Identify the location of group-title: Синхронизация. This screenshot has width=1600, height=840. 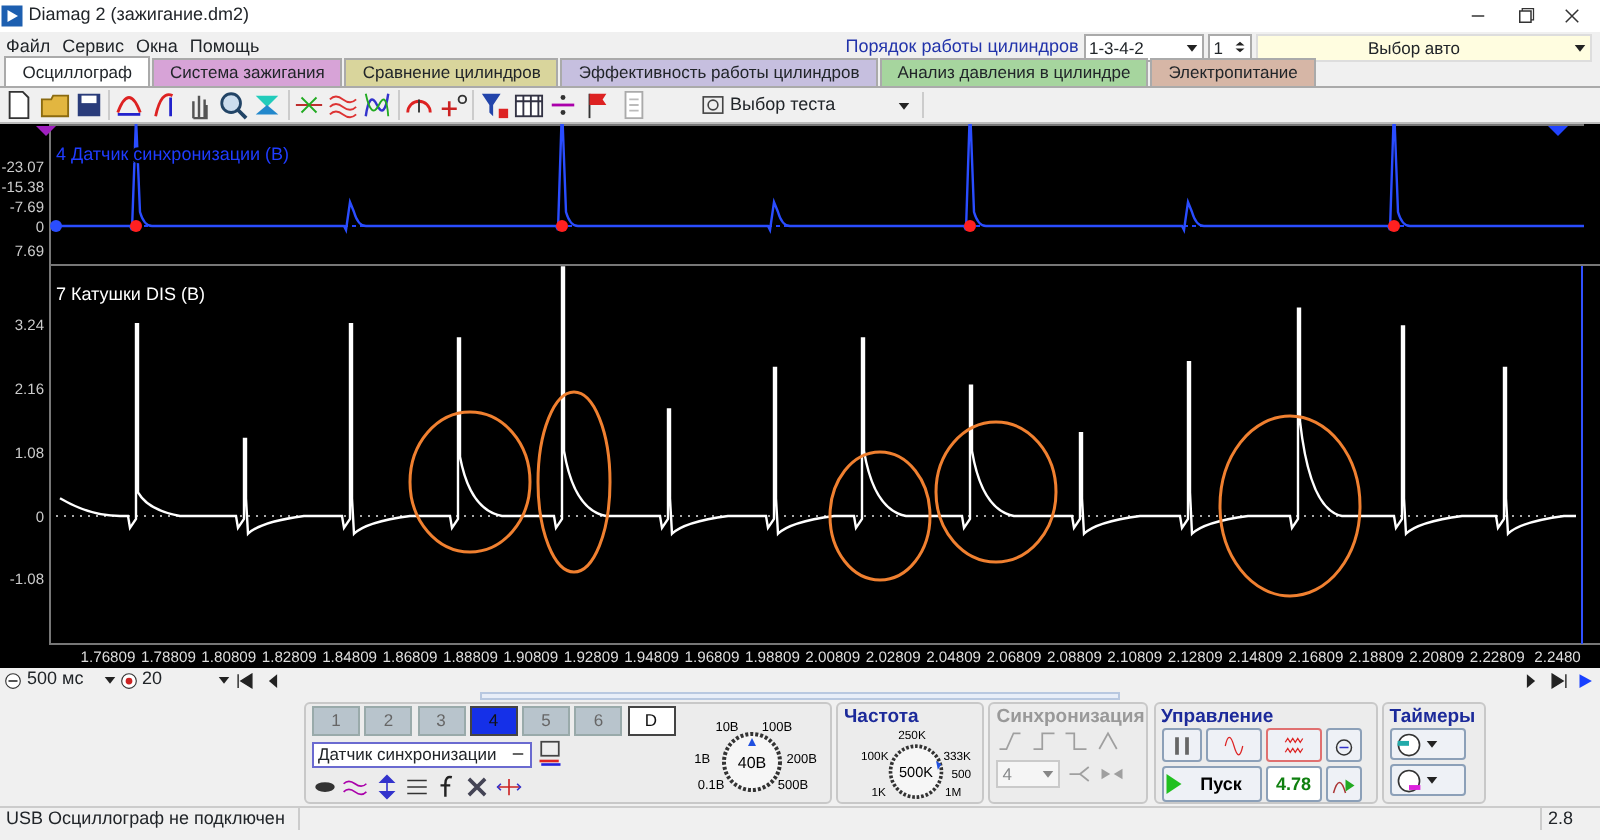
(1068, 717).